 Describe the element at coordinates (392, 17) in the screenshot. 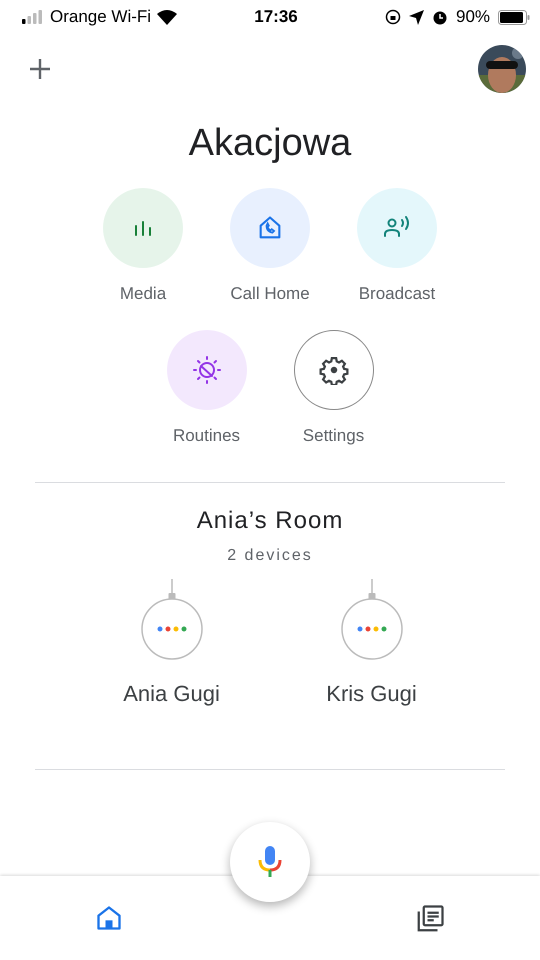

I see `rotation-lock-icon` at that location.